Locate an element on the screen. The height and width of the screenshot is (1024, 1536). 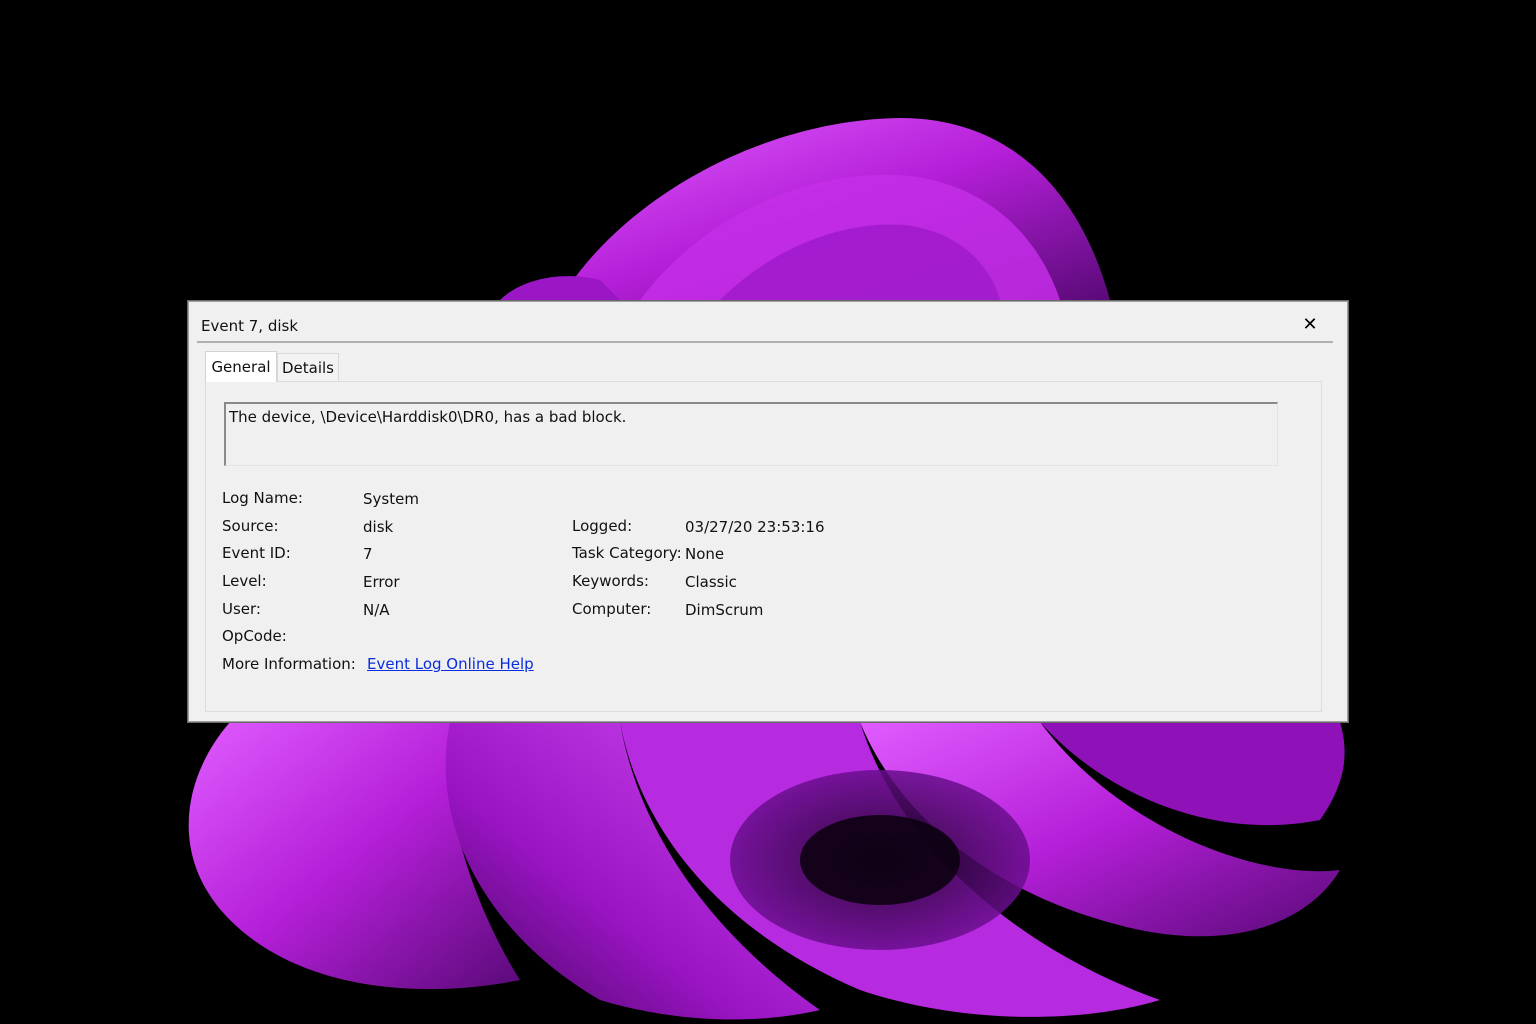
user-label: User: is located at coordinates (241, 609).